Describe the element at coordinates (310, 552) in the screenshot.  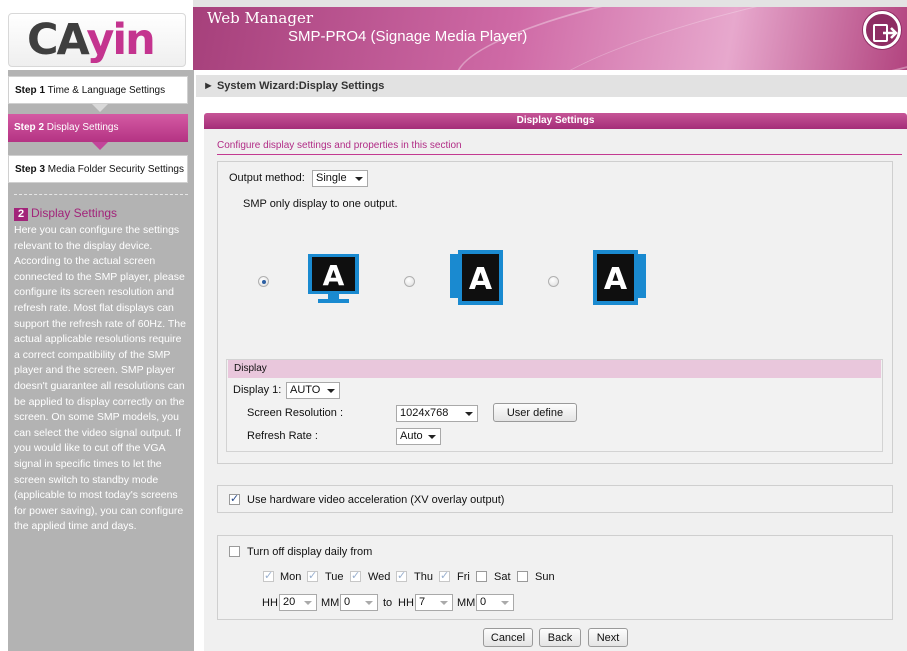
I see `turn-off-display-label: Turn off display daily from` at that location.